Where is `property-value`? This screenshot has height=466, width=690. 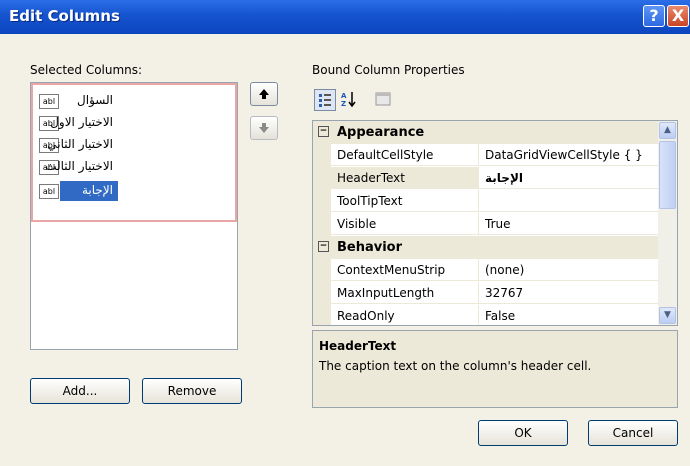 property-value is located at coordinates (568, 201).